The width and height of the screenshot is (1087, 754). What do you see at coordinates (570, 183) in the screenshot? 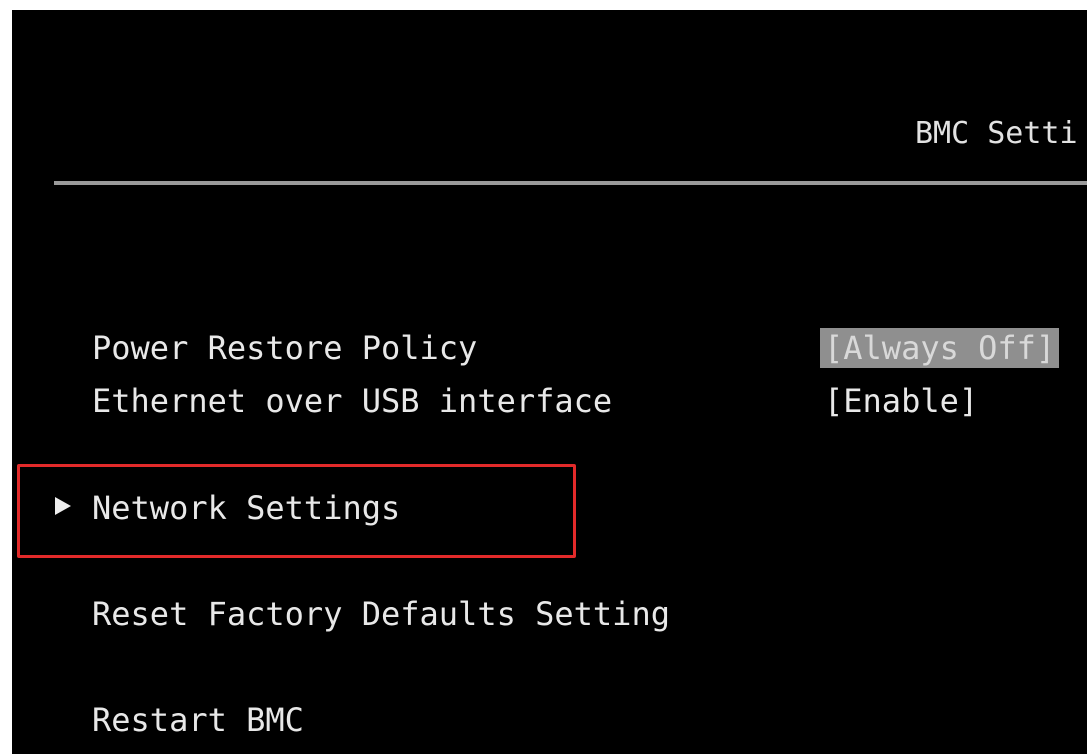
I see `header-divider` at bounding box center [570, 183].